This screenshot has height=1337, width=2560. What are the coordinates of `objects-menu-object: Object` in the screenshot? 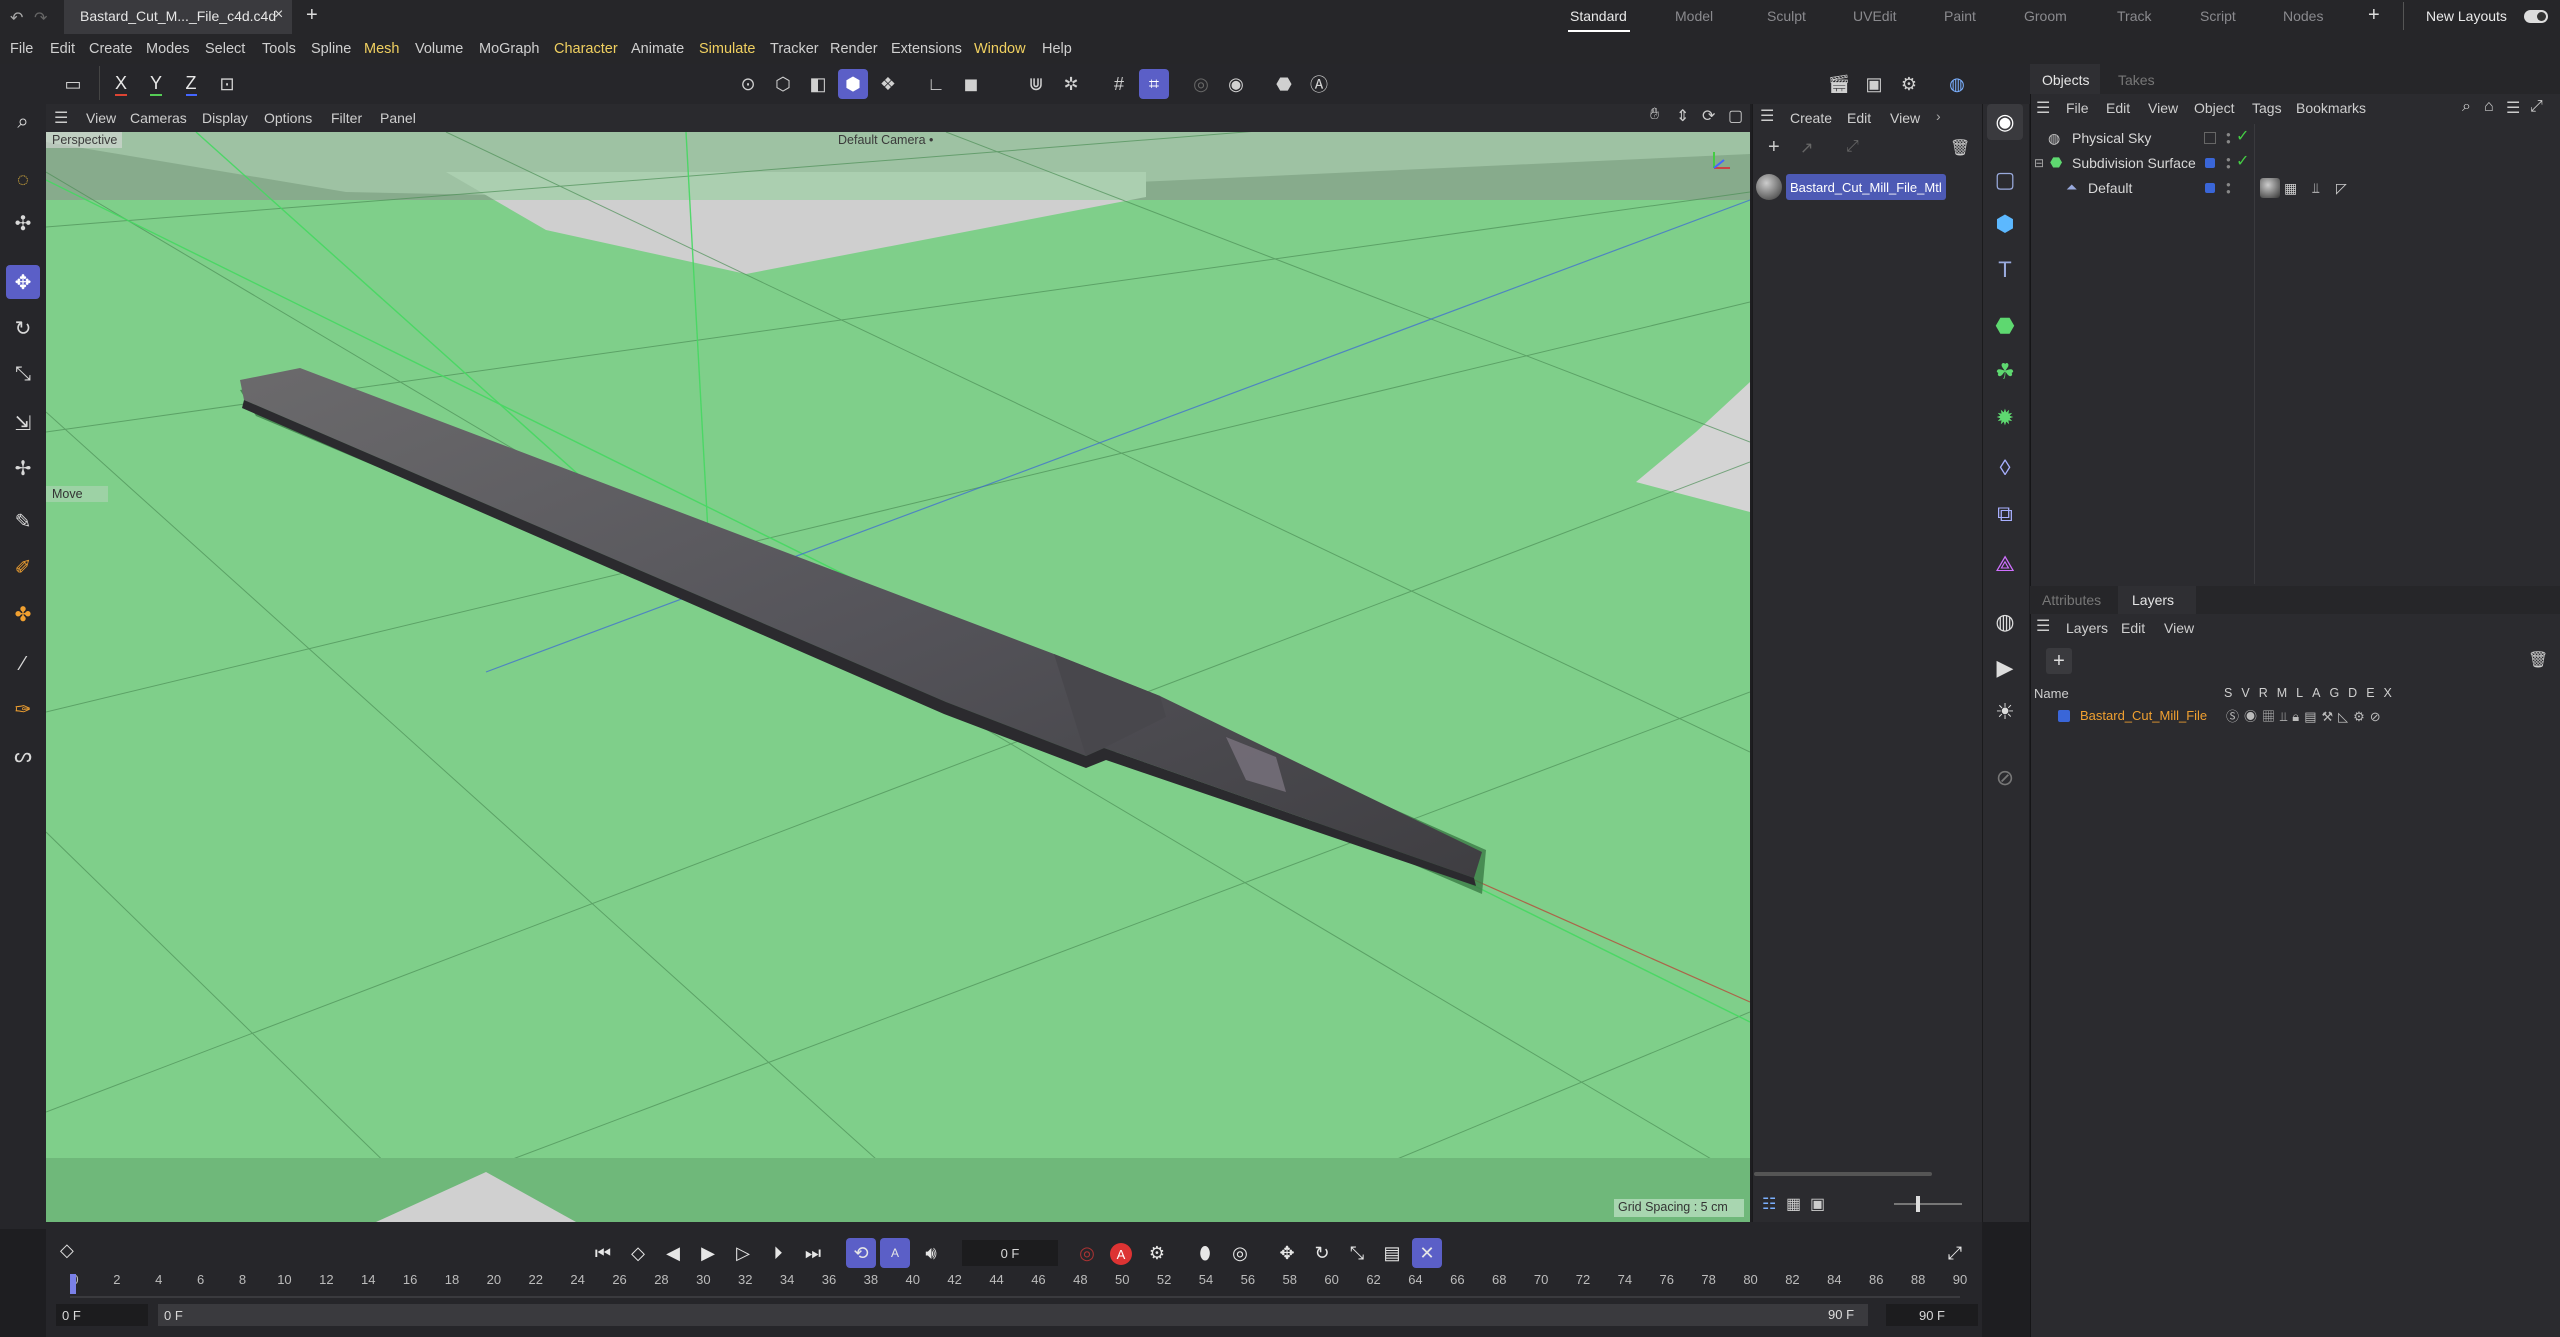 It's located at (2214, 108).